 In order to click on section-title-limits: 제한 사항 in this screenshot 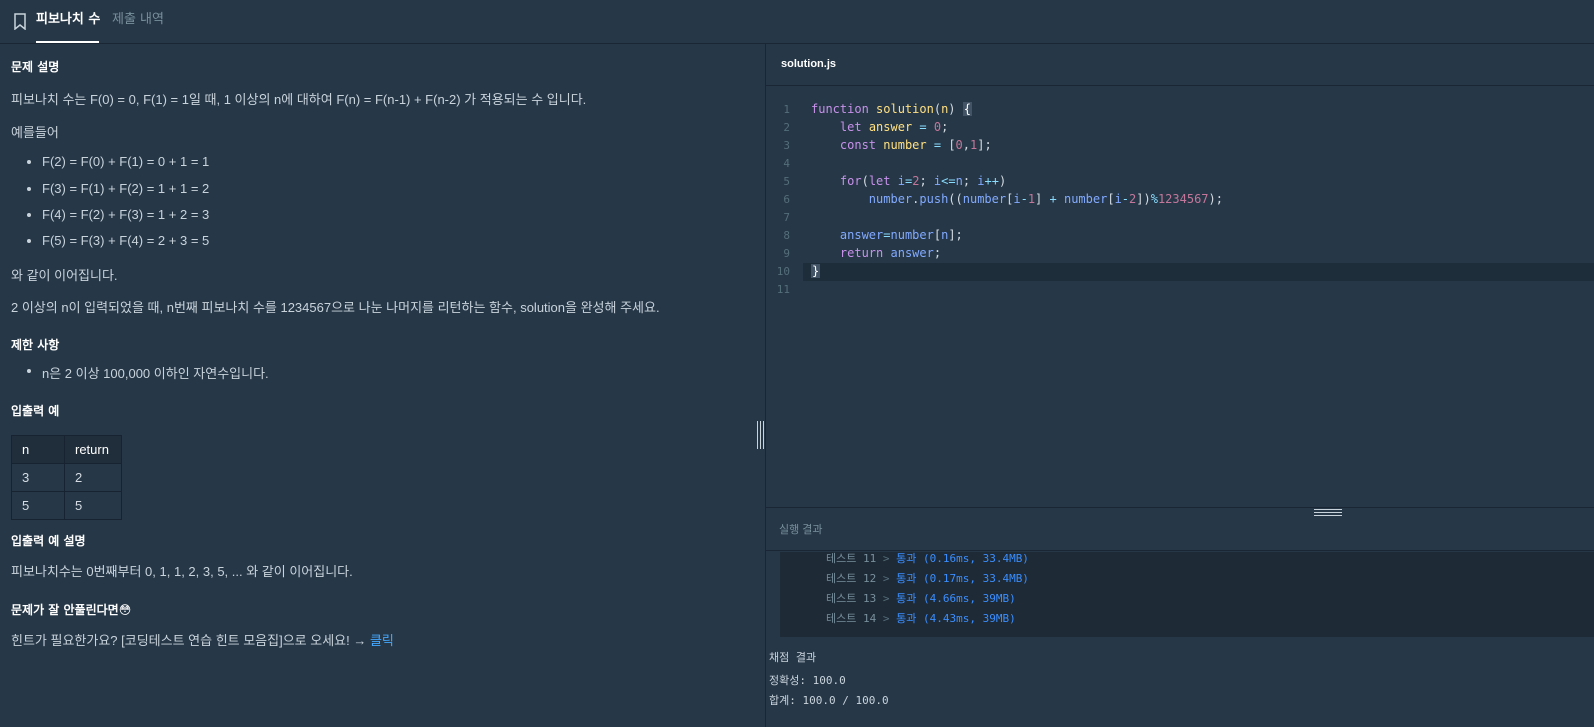, I will do `click(35, 345)`.